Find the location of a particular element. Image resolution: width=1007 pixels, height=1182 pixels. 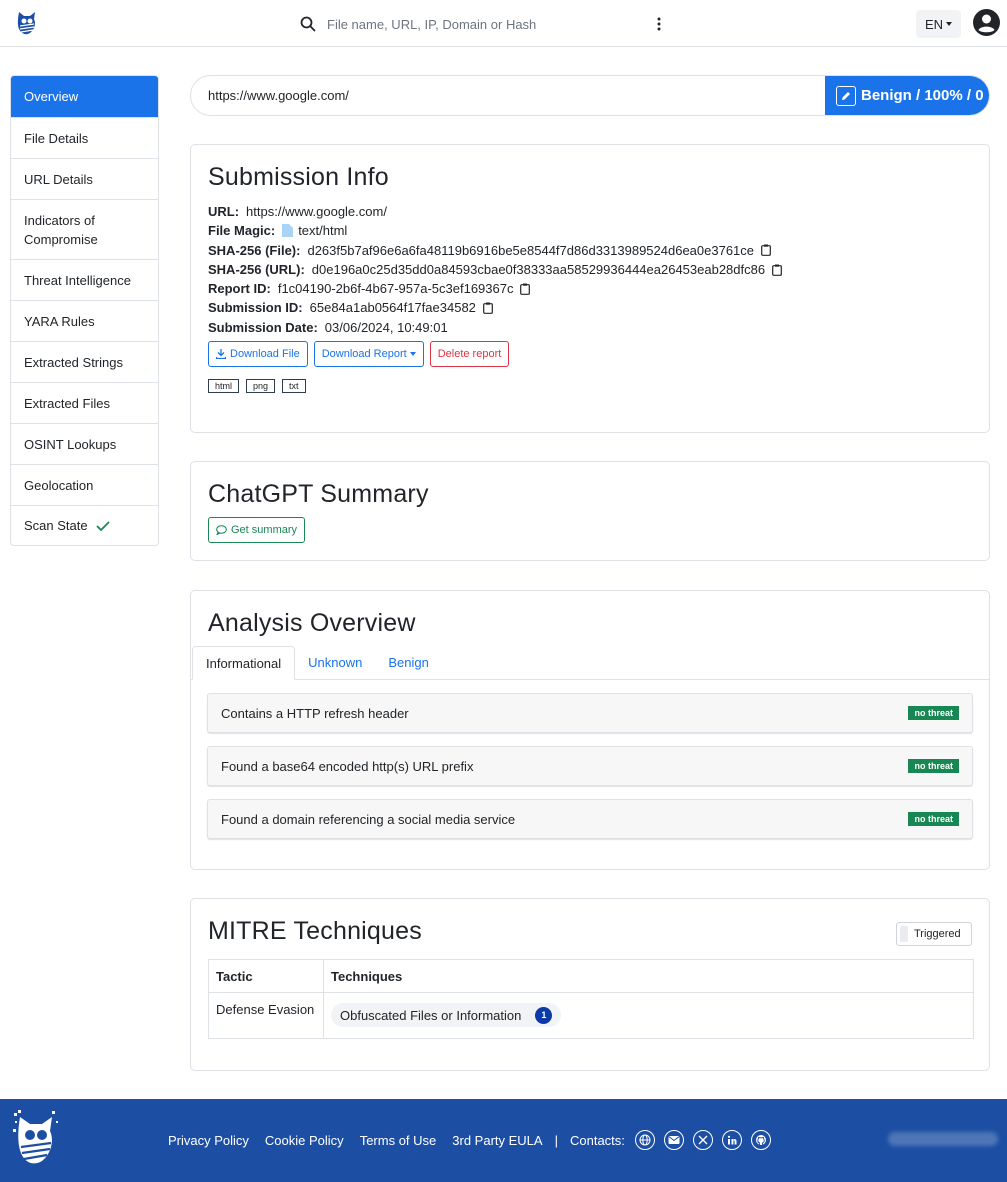

tab-label: Unknown is located at coordinates (335, 662).